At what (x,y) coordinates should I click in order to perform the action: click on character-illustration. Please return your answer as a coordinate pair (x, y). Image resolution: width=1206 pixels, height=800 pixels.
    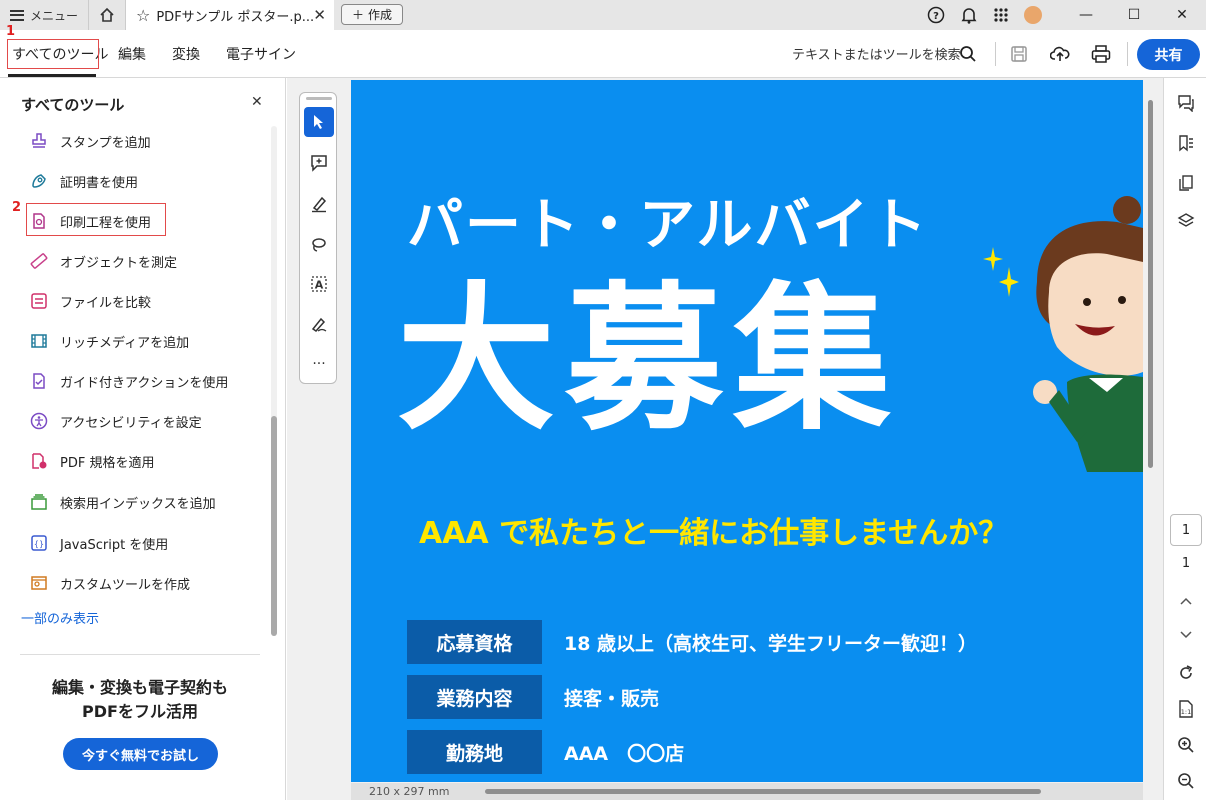
    Looking at the image, I should click on (1088, 334).